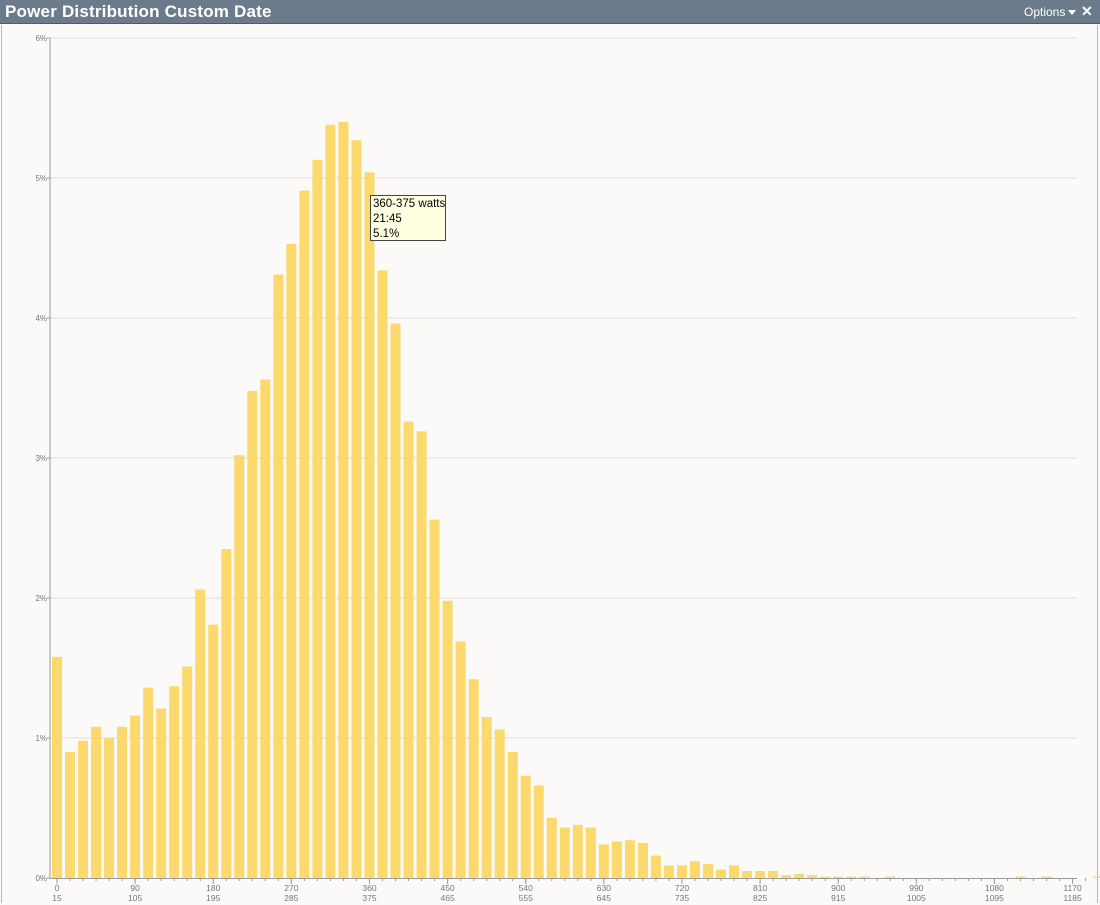 This screenshot has width=1100, height=905. Describe the element at coordinates (57, 888) in the screenshot. I see `x-tick-label: 0` at that location.